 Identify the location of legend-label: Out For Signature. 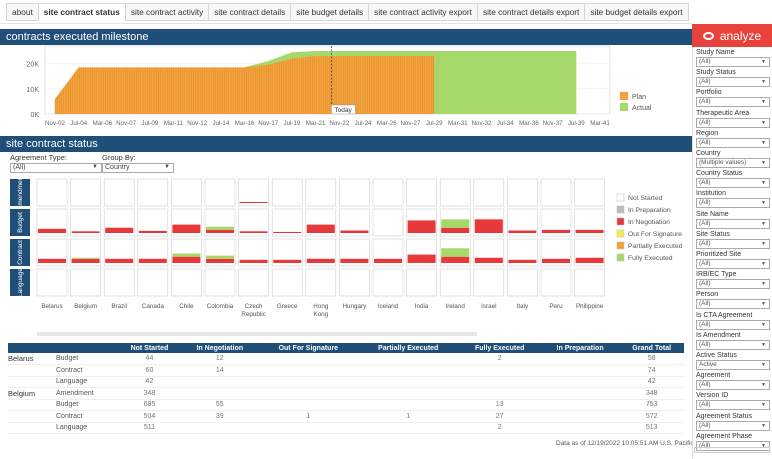
(655, 234).